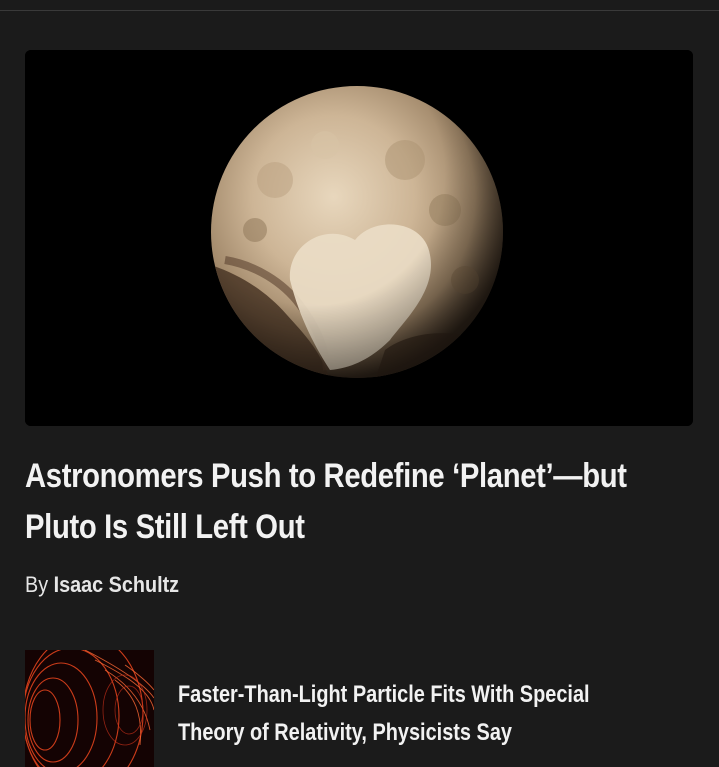 This screenshot has height=767, width=719. I want to click on byline: By Isaac Schultz, so click(102, 585).